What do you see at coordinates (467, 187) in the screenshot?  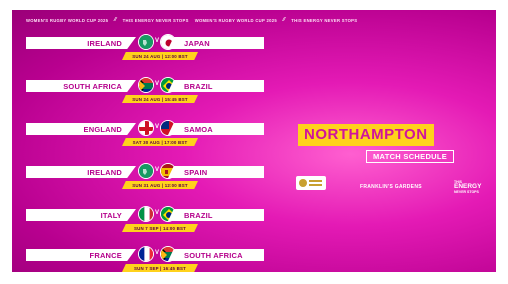 I see `energy-logo-icon: THIS ENERGY NEVER STOPS` at bounding box center [467, 187].